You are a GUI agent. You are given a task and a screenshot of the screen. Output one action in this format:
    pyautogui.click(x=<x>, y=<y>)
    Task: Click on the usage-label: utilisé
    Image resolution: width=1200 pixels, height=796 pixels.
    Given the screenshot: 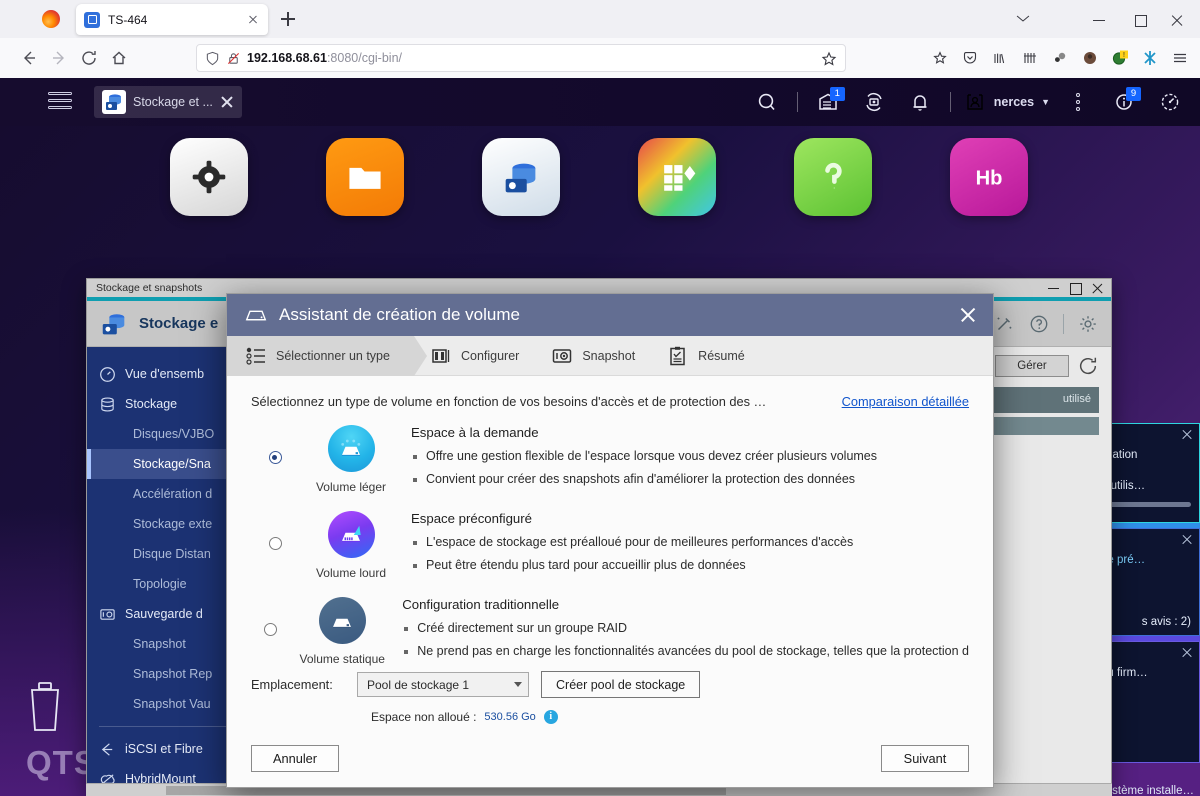 What is the action you would take?
    pyautogui.click(x=1076, y=399)
    